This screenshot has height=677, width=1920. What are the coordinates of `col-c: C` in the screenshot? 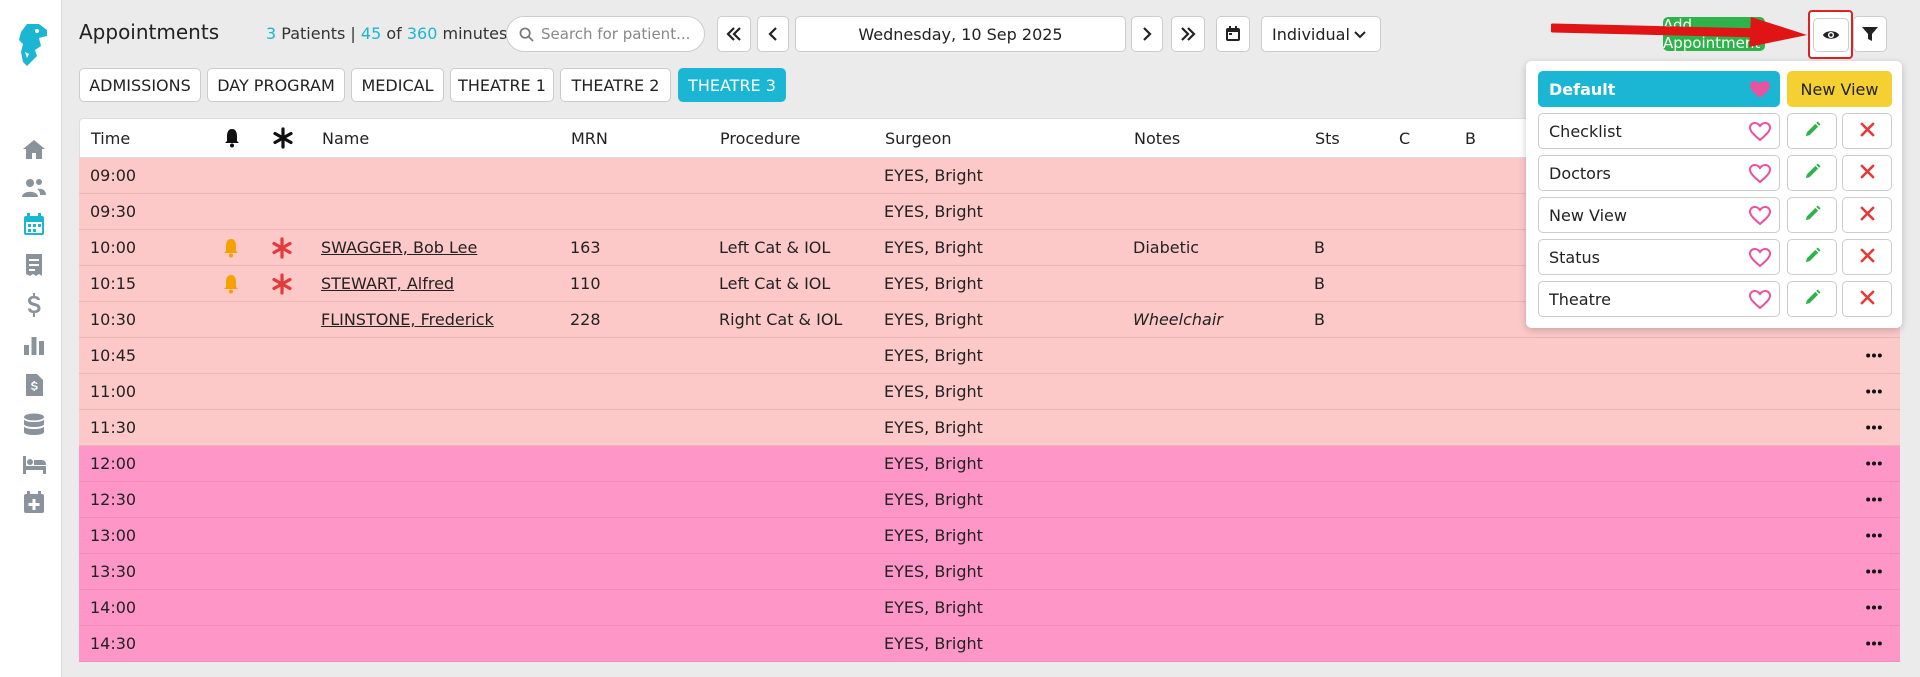 It's located at (1404, 138).